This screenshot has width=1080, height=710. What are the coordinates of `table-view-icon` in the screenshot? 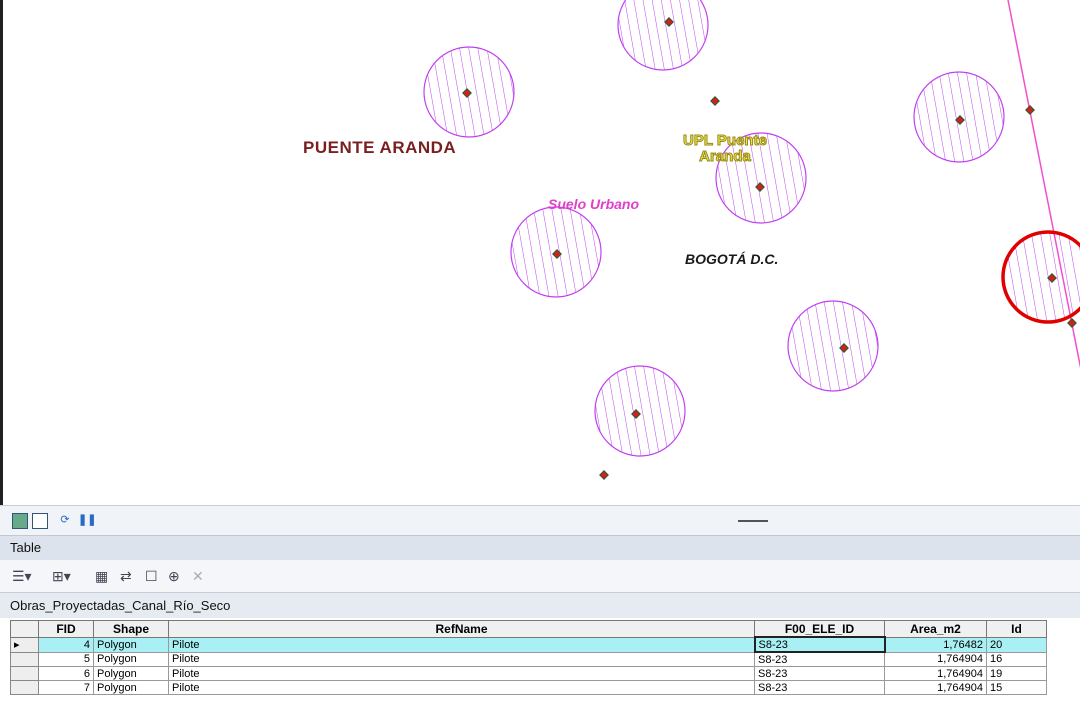 It's located at (20, 521).